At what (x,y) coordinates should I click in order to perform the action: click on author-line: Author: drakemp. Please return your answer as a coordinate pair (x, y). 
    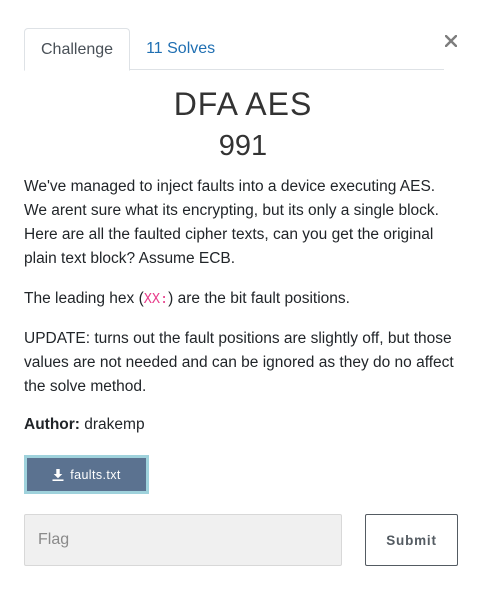
    Looking at the image, I should click on (84, 425).